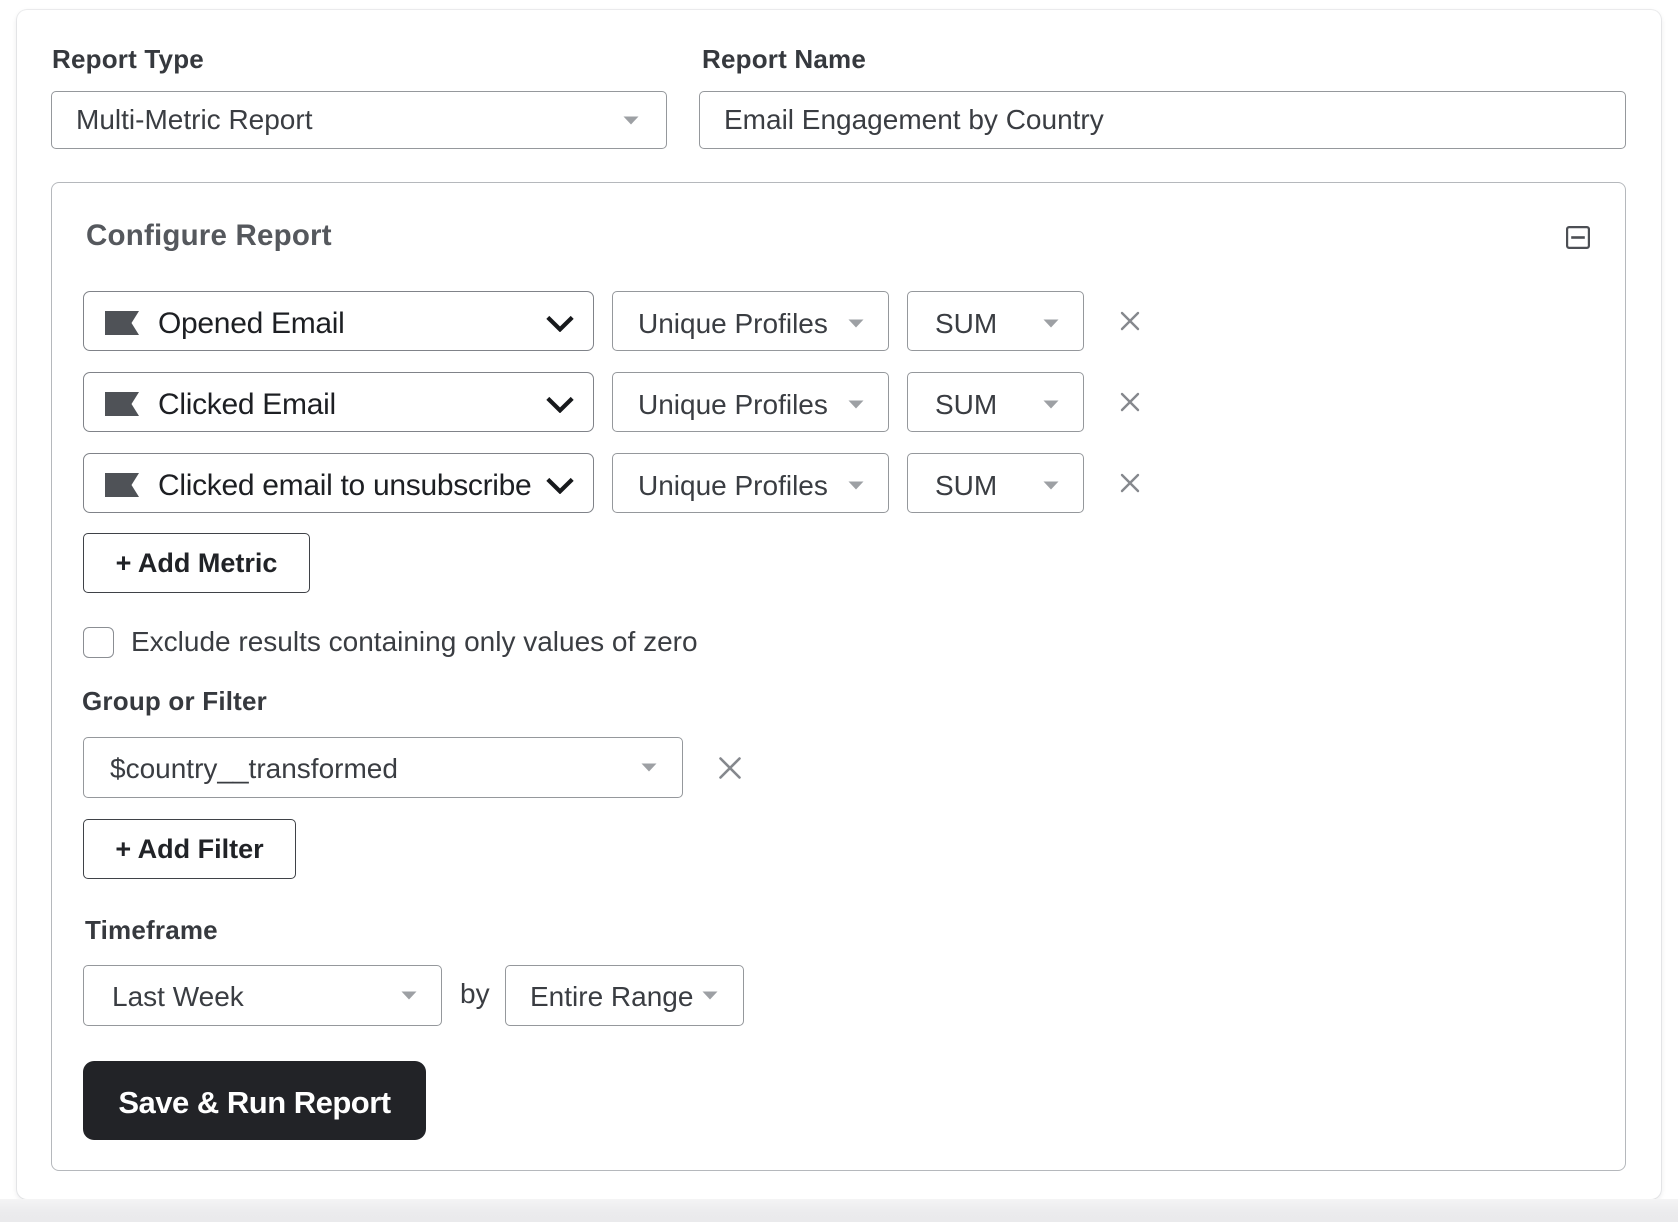 The height and width of the screenshot is (1222, 1678). Describe the element at coordinates (338, 402) in the screenshot. I see `metric-select: Clicked Email` at that location.